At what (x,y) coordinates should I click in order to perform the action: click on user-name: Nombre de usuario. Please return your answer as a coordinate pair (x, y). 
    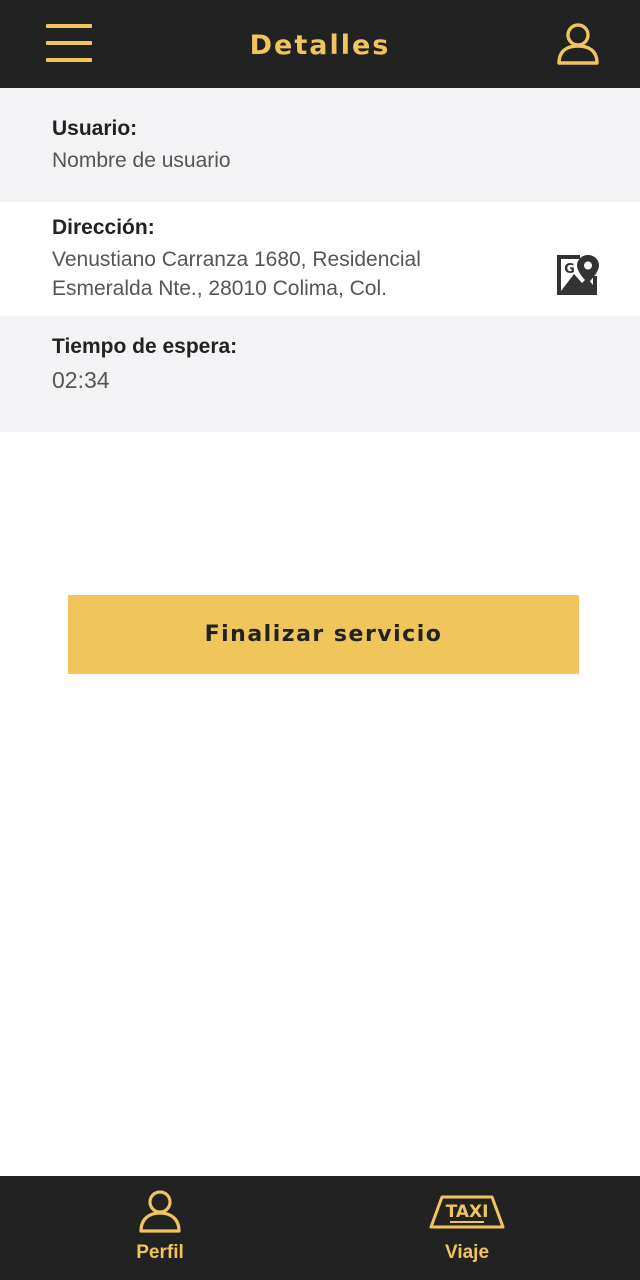
    Looking at the image, I should click on (141, 160).